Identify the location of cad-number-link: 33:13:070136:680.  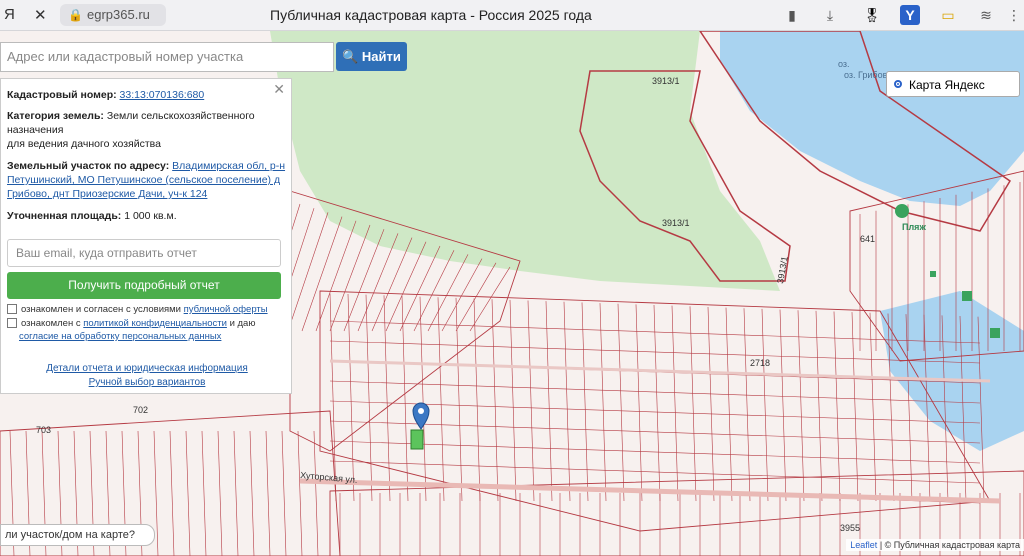
(162, 95).